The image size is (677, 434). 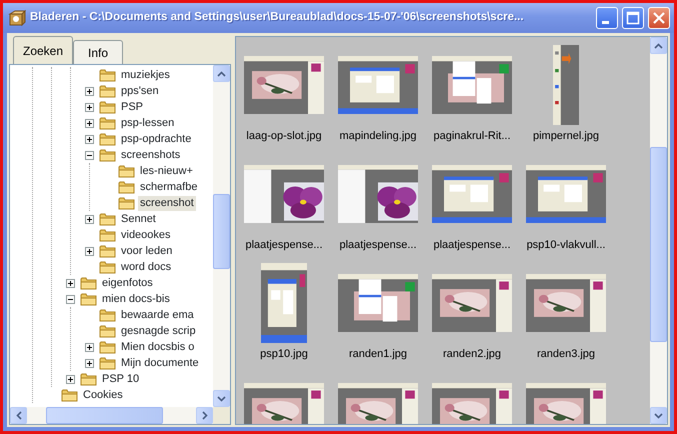 I want to click on tree-item: videookes, so click(x=146, y=235).